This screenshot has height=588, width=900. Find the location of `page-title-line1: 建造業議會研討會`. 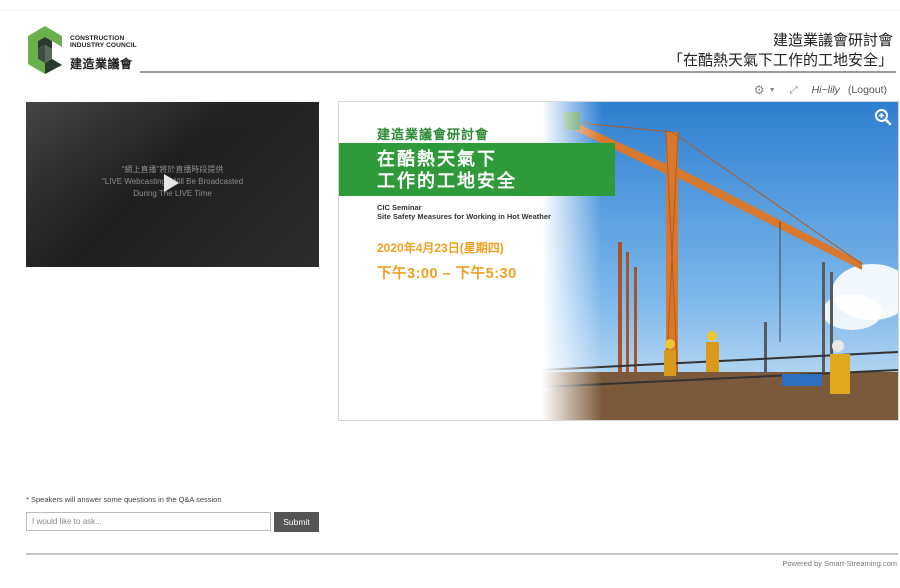

page-title-line1: 建造業議會研討會 is located at coordinates (832, 40).